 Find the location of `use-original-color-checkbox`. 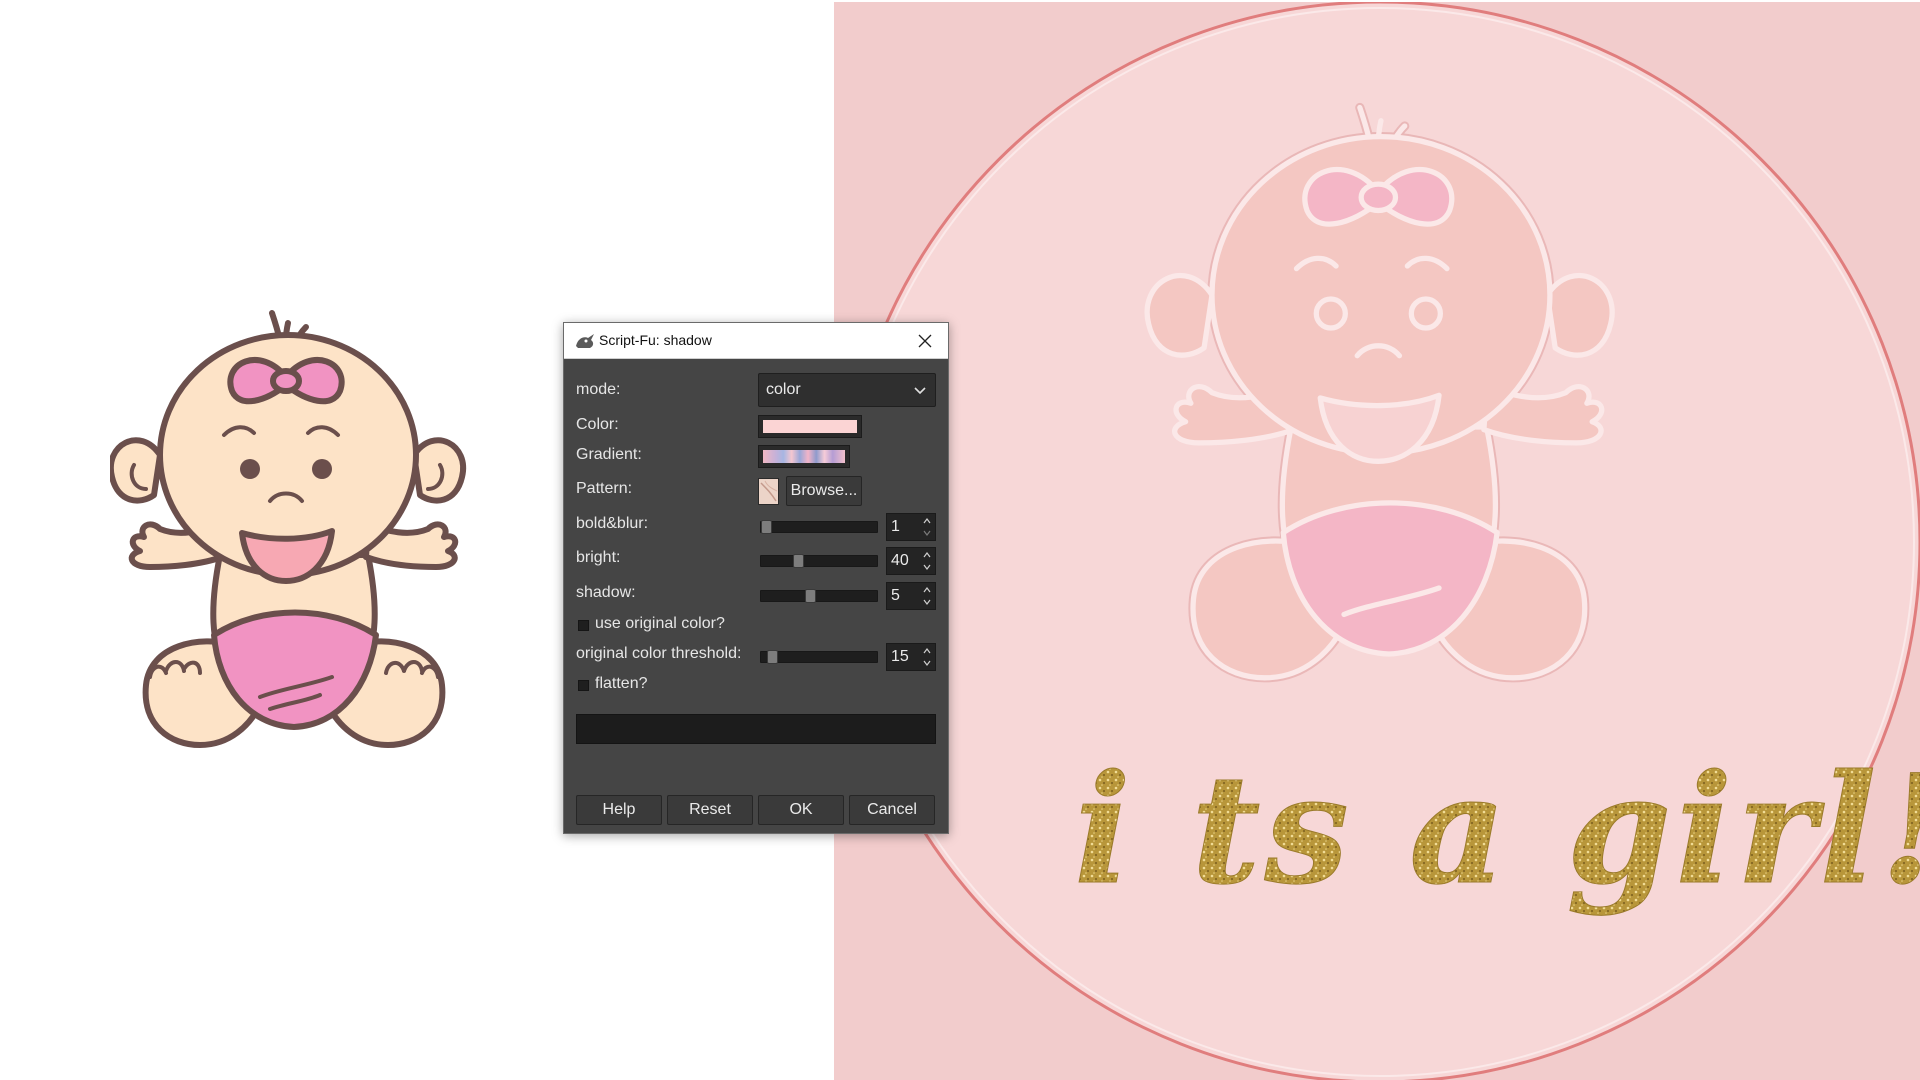

use-original-color-checkbox is located at coordinates (583, 625).